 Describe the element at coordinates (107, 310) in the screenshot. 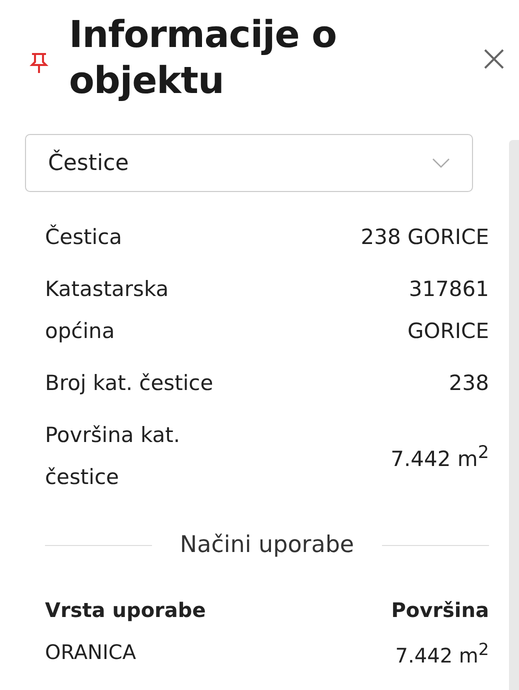

I see `detail-label: Katastarska općina` at that location.